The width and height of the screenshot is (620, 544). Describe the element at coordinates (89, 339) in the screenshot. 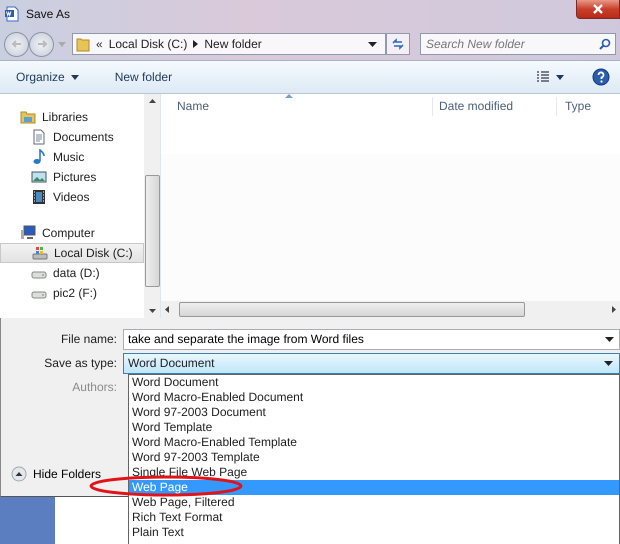

I see `field-label: File name:` at that location.